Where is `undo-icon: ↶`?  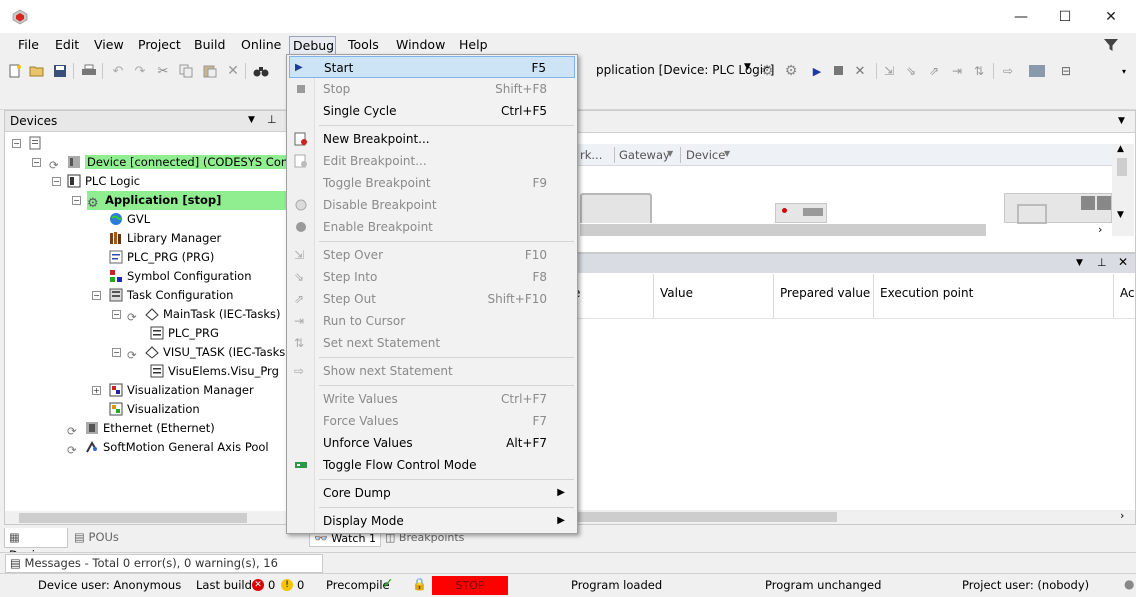
undo-icon: ↶ is located at coordinates (118, 71).